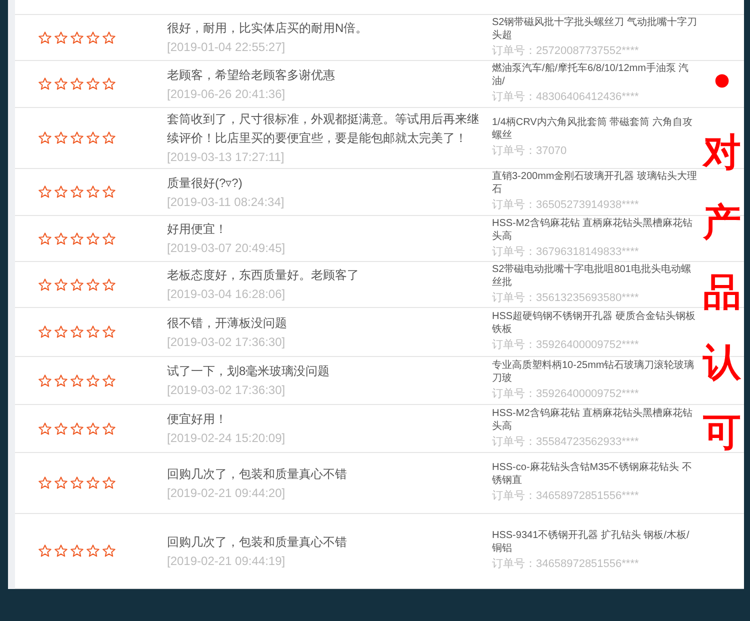 The image size is (750, 621). I want to click on review-date: [2019-02-21 09:44:19], so click(226, 561).